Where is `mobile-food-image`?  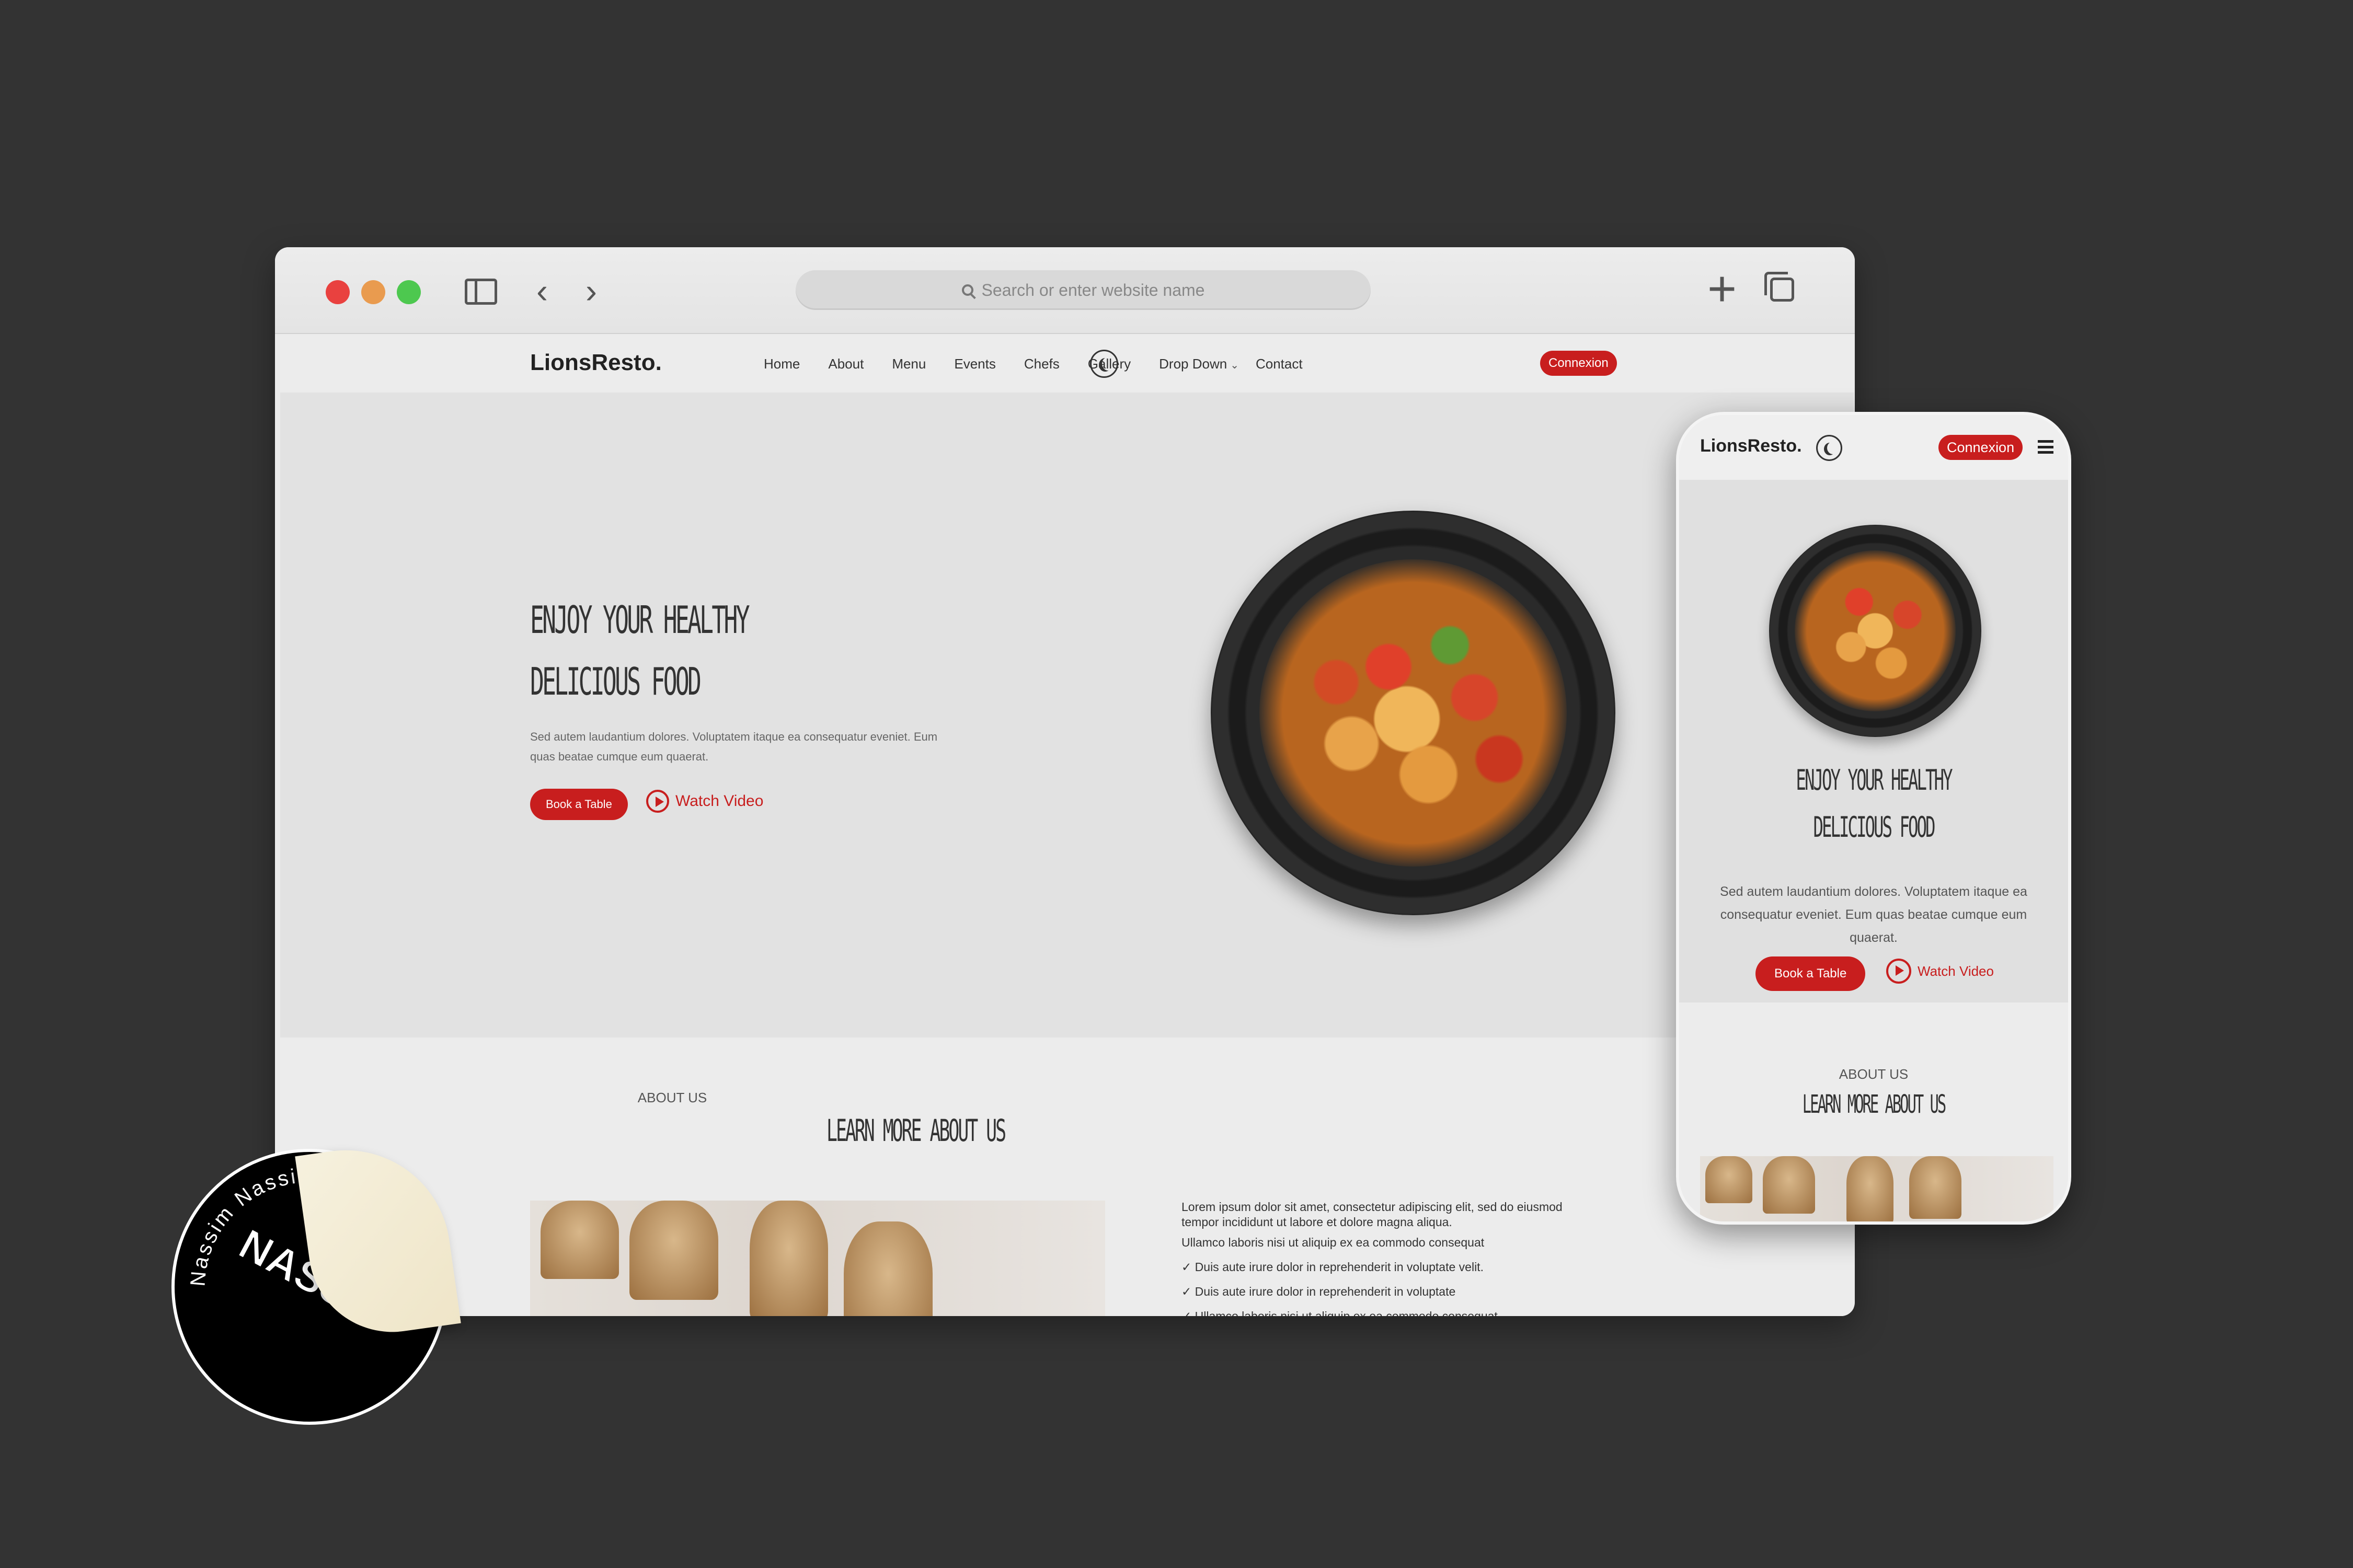 mobile-food-image is located at coordinates (1875, 631).